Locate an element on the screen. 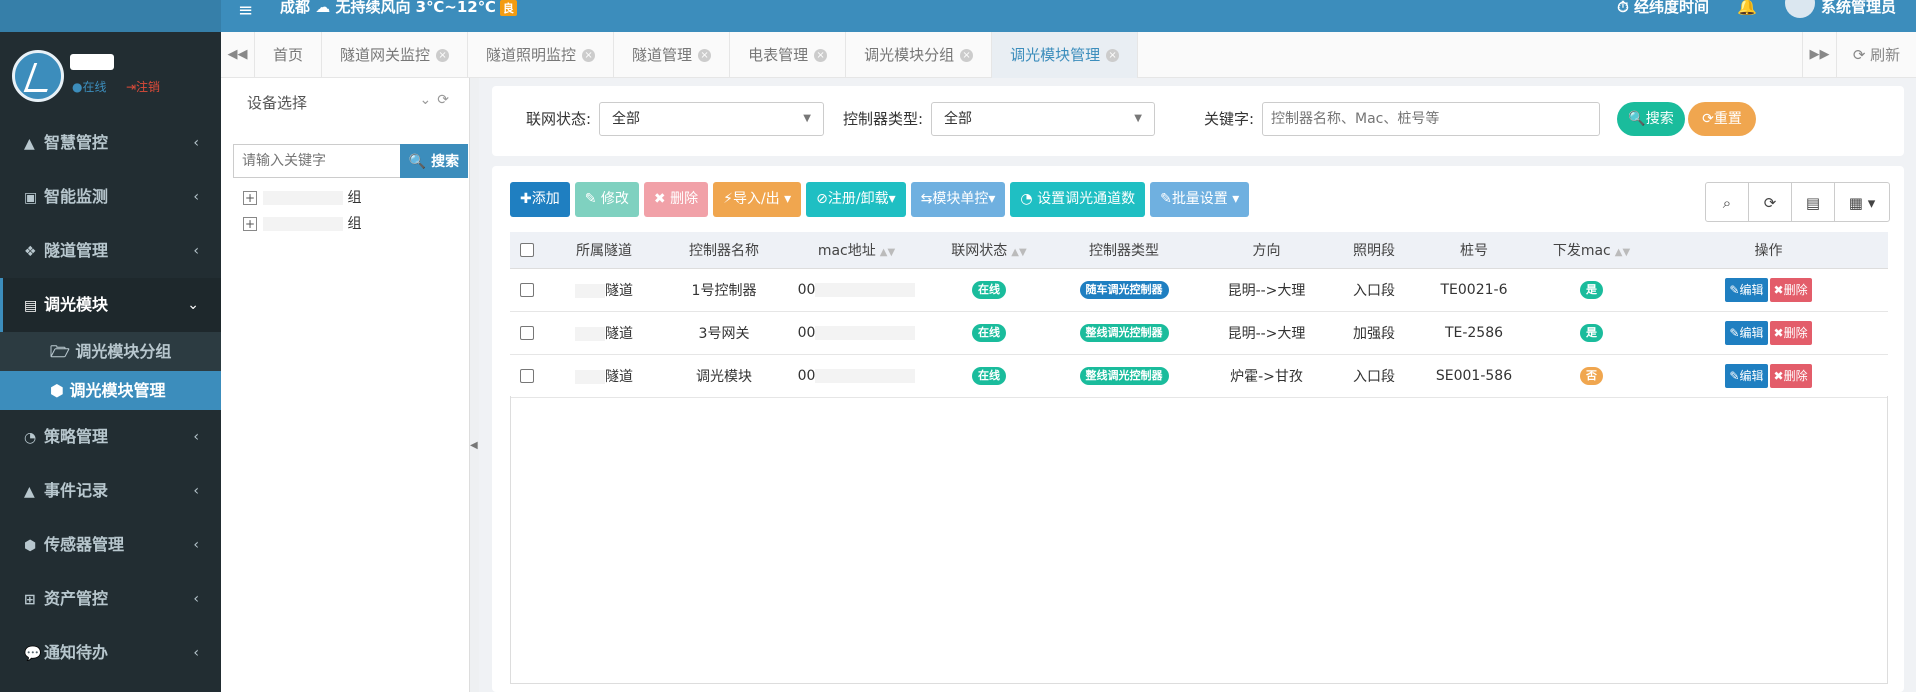  redacted-text is located at coordinates (303, 224).